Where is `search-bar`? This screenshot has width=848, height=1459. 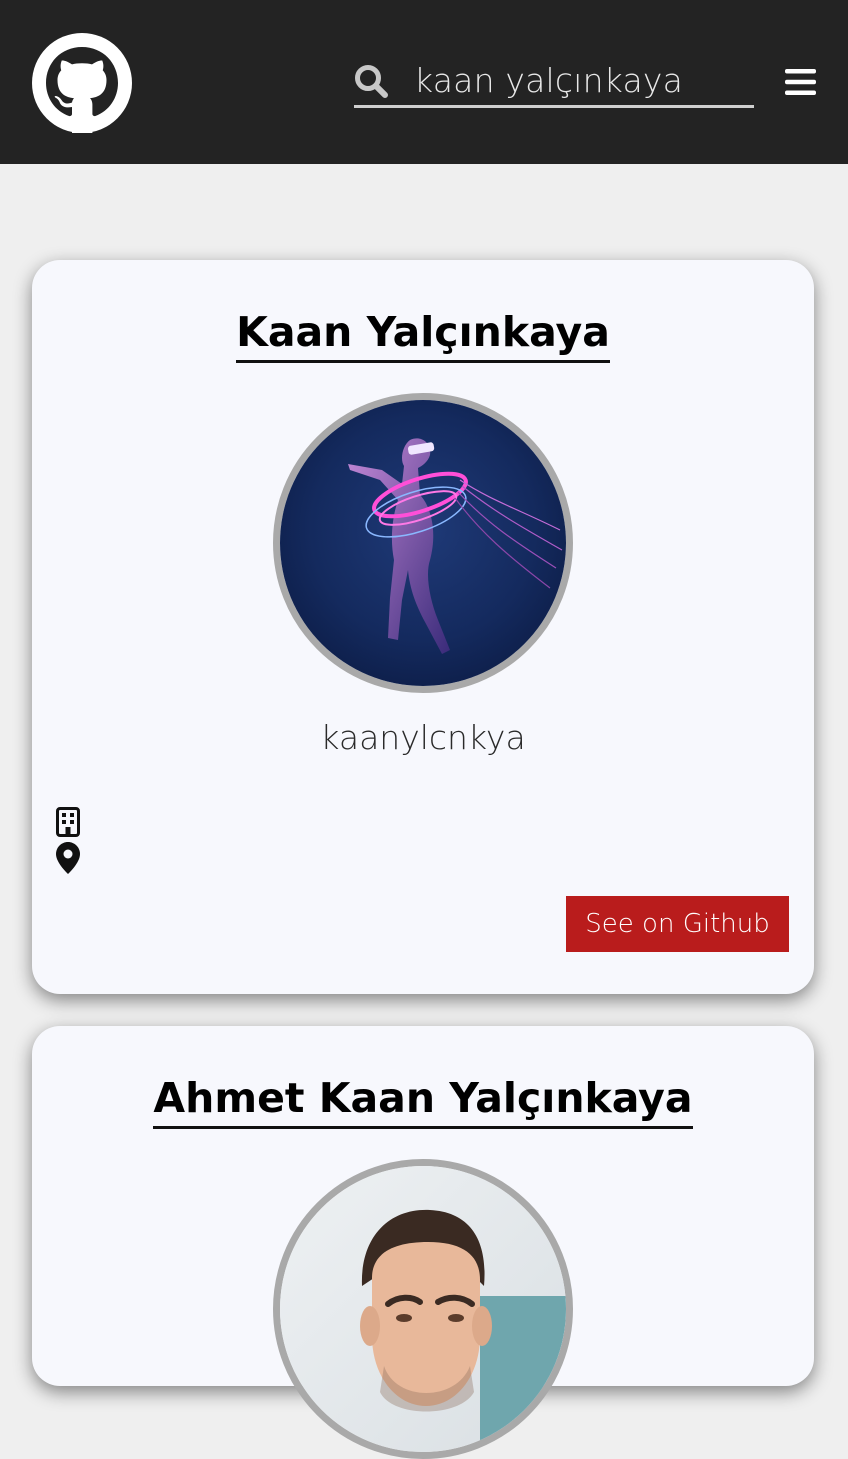 search-bar is located at coordinates (554, 82).